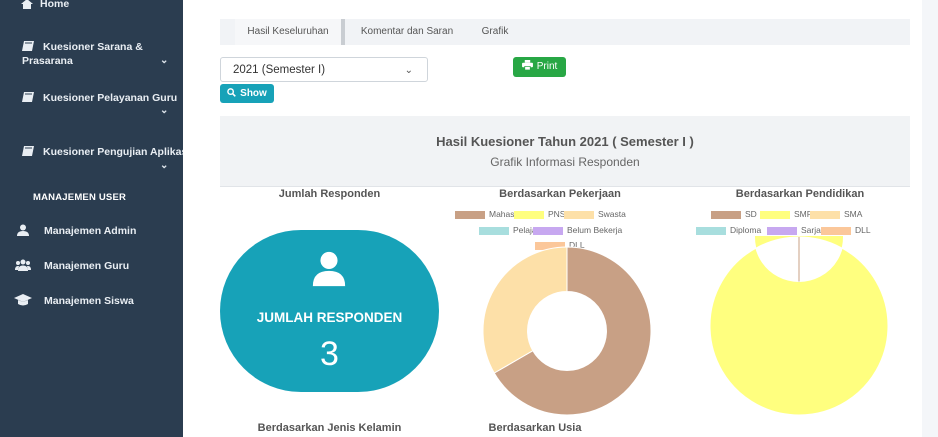 Image resolution: width=938 pixels, height=437 pixels. Describe the element at coordinates (89, 301) in the screenshot. I see `sidebar-item-label: Manajemen Siswa` at that location.